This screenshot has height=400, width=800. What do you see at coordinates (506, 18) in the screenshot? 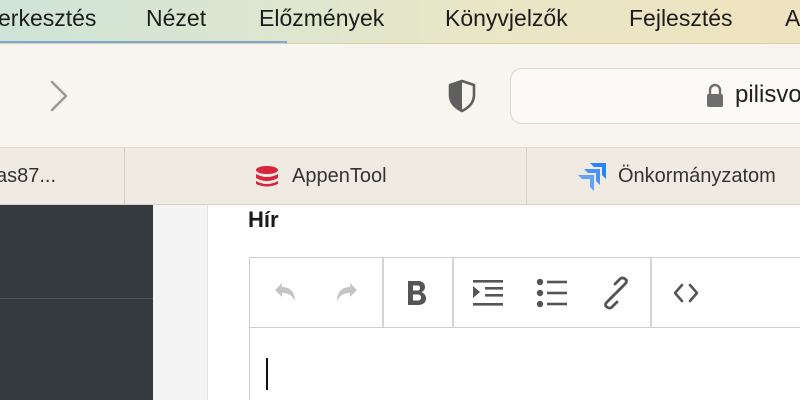
I see `menu-bookmarks: Könyvjelzők` at bounding box center [506, 18].